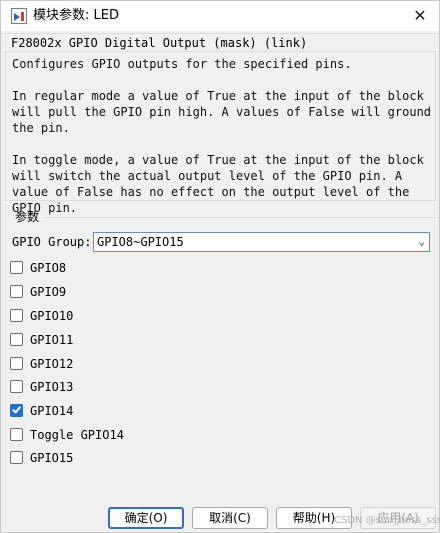  Describe the element at coordinates (52, 316) in the screenshot. I see `checkbox-label: GPIO10` at that location.